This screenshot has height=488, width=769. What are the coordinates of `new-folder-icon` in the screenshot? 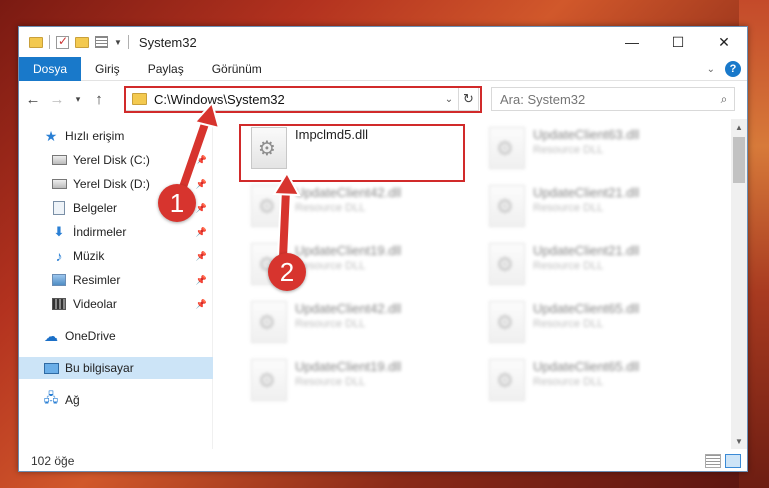 It's located at (82, 42).